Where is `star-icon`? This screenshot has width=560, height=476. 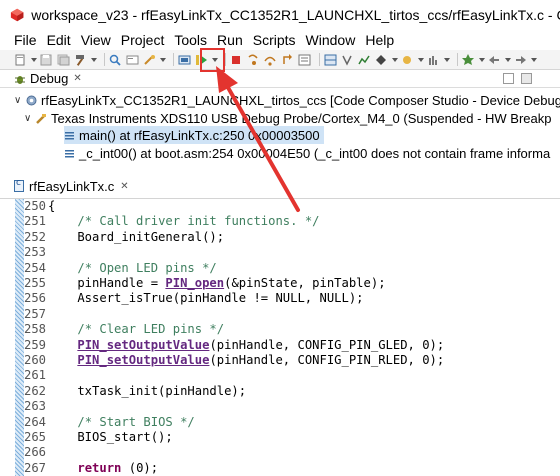 star-icon is located at coordinates (468, 59).